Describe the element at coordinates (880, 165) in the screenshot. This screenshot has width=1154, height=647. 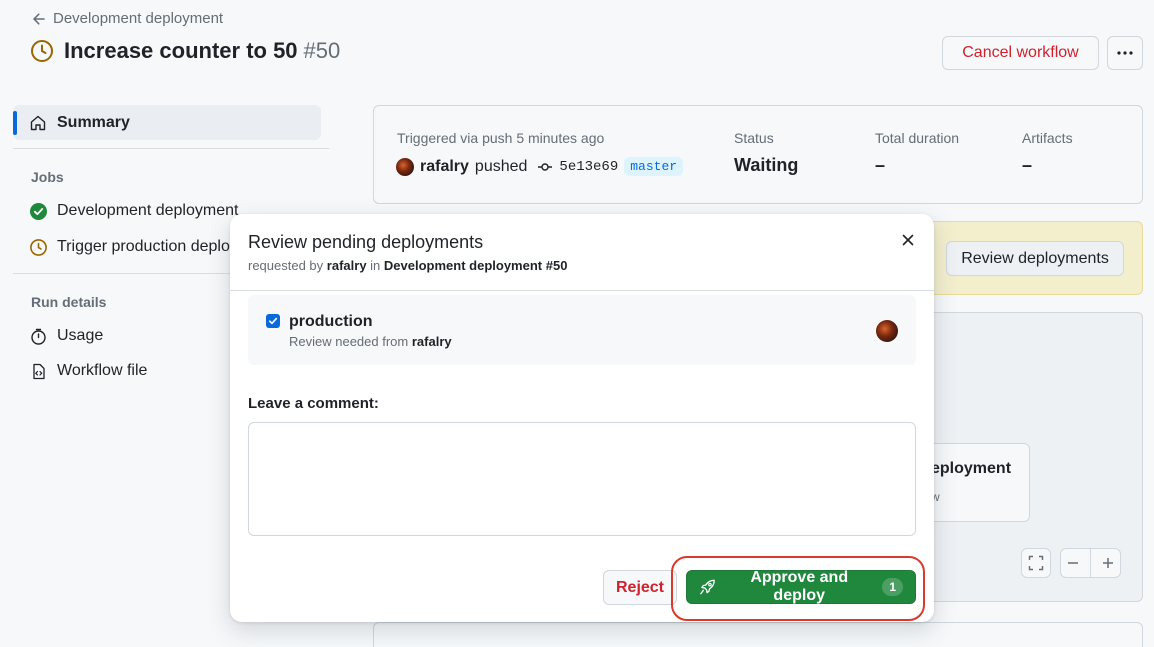
I see `duration-value: –` at that location.